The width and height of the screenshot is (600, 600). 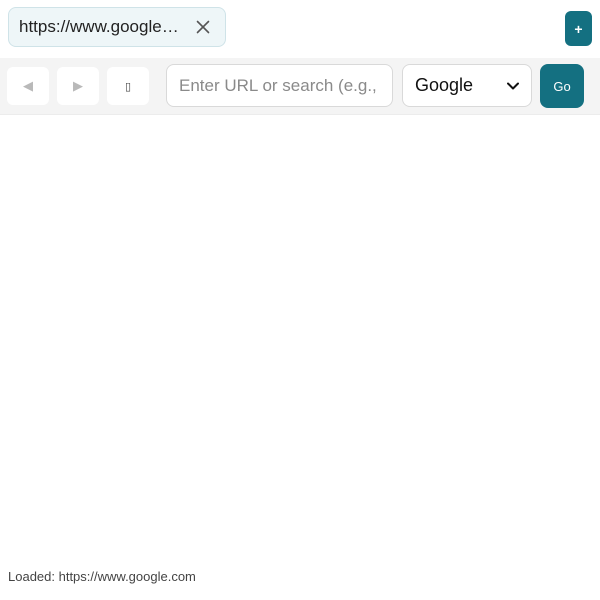 What do you see at coordinates (578, 28) in the screenshot?
I see `new-tab-button: +` at bounding box center [578, 28].